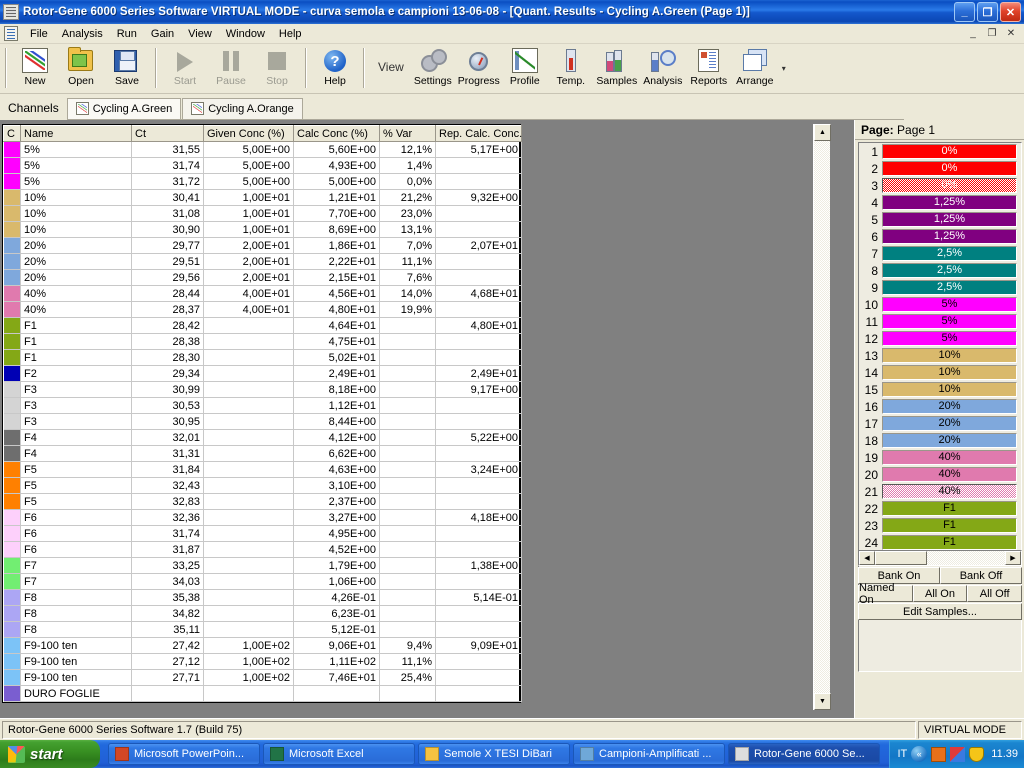 The width and height of the screenshot is (1024, 768). I want to click on sample-row: 12 5%, so click(940, 338).